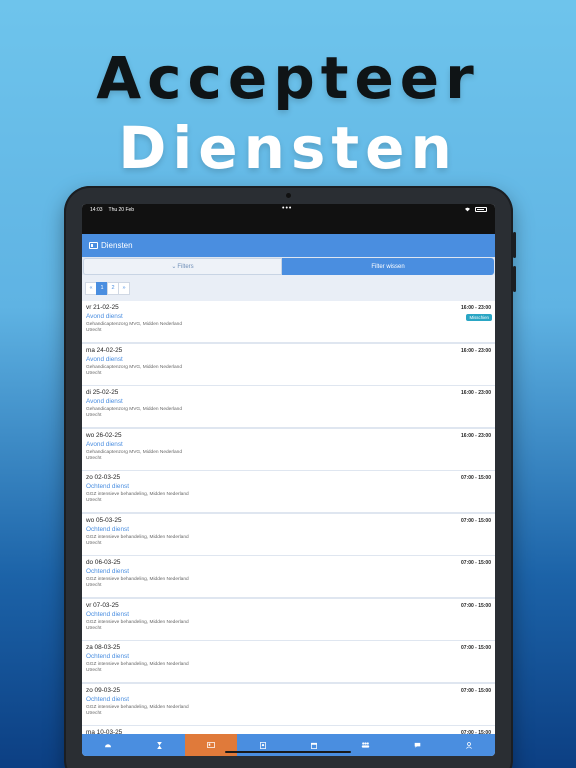 The image size is (576, 768). I want to click on calendar-icon, so click(314, 745).